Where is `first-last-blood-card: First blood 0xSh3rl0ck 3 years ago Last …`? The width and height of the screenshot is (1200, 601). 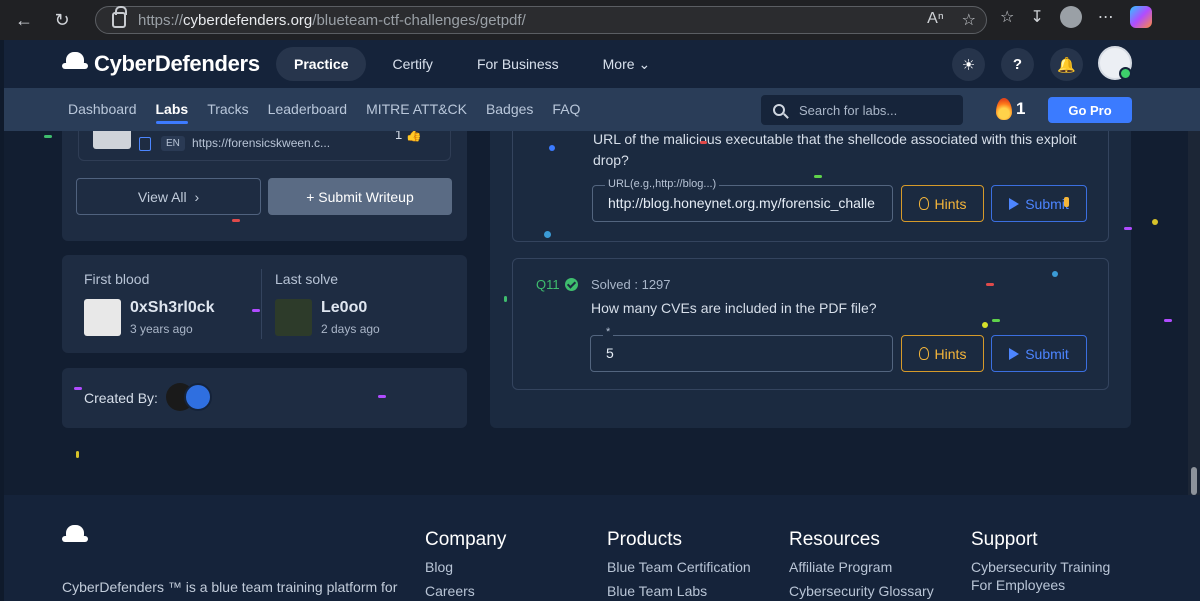
first-last-blood-card: First blood 0xSh3rl0ck 3 years ago Last … is located at coordinates (264, 304).